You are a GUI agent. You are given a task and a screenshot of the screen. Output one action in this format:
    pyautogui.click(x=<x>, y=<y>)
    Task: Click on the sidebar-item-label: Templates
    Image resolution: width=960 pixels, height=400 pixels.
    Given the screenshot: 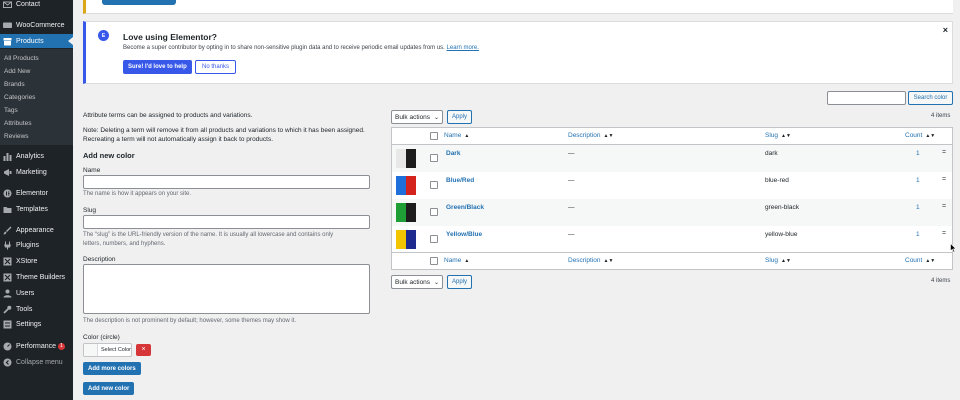 What is the action you would take?
    pyautogui.click(x=32, y=209)
    